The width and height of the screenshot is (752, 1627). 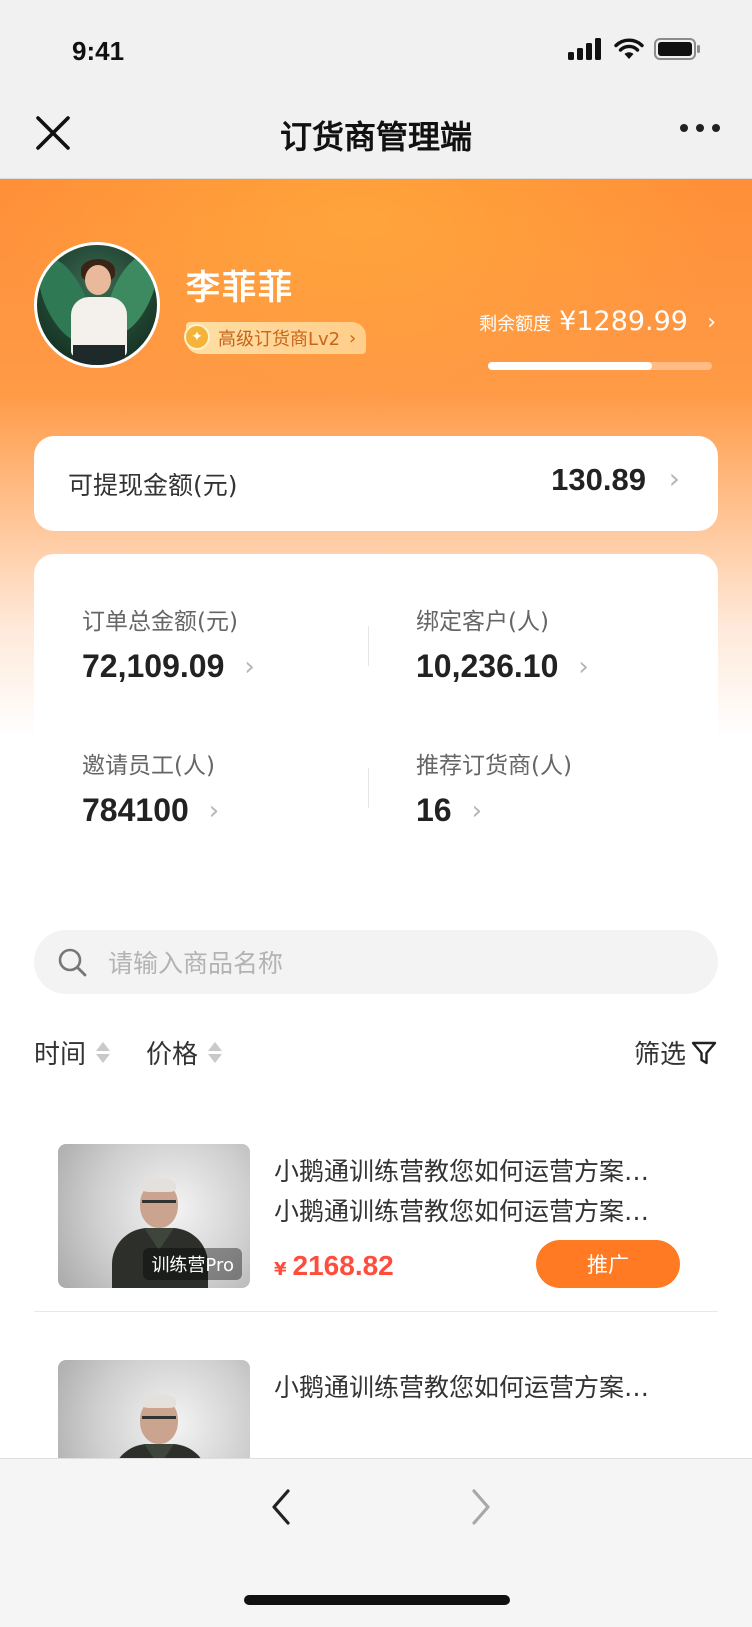 I want to click on product-image, so click(x=154, y=1409).